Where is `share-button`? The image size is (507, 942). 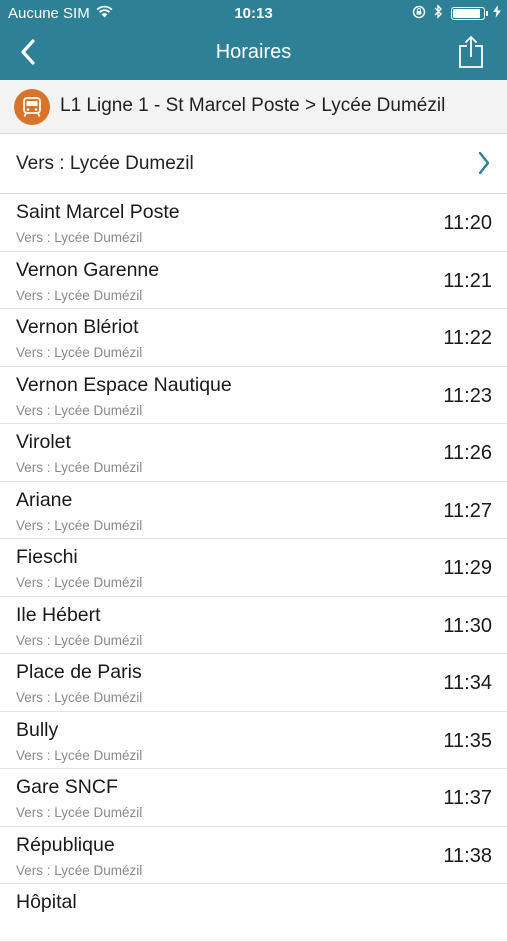 share-button is located at coordinates (471, 54).